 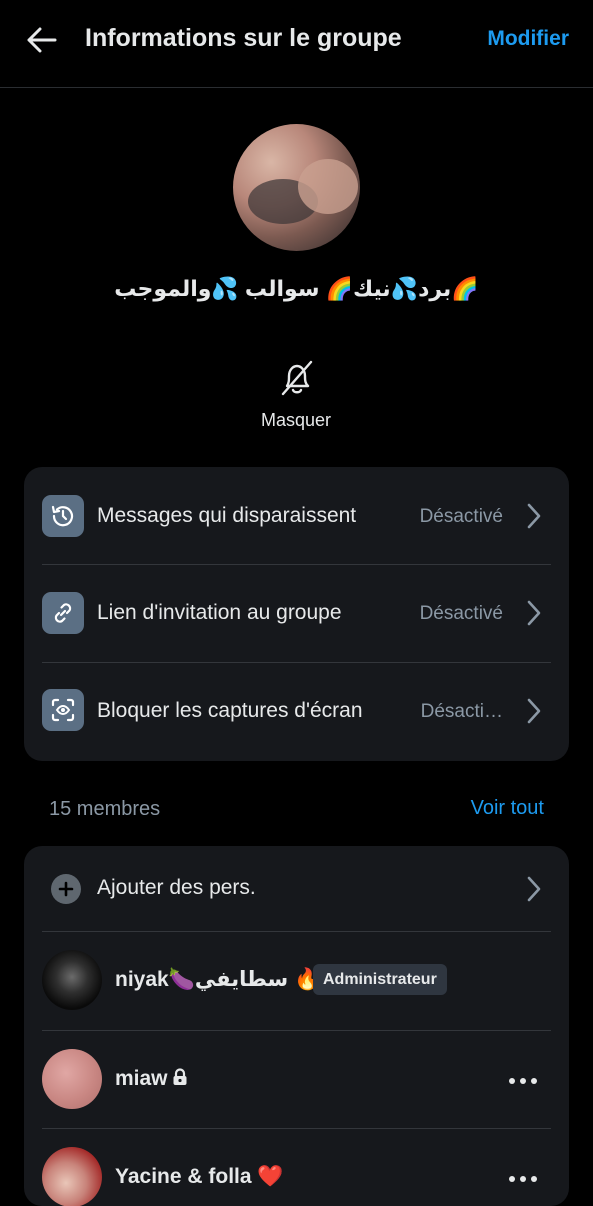 What do you see at coordinates (507, 808) in the screenshot?
I see `see-all-link: Voir tout` at bounding box center [507, 808].